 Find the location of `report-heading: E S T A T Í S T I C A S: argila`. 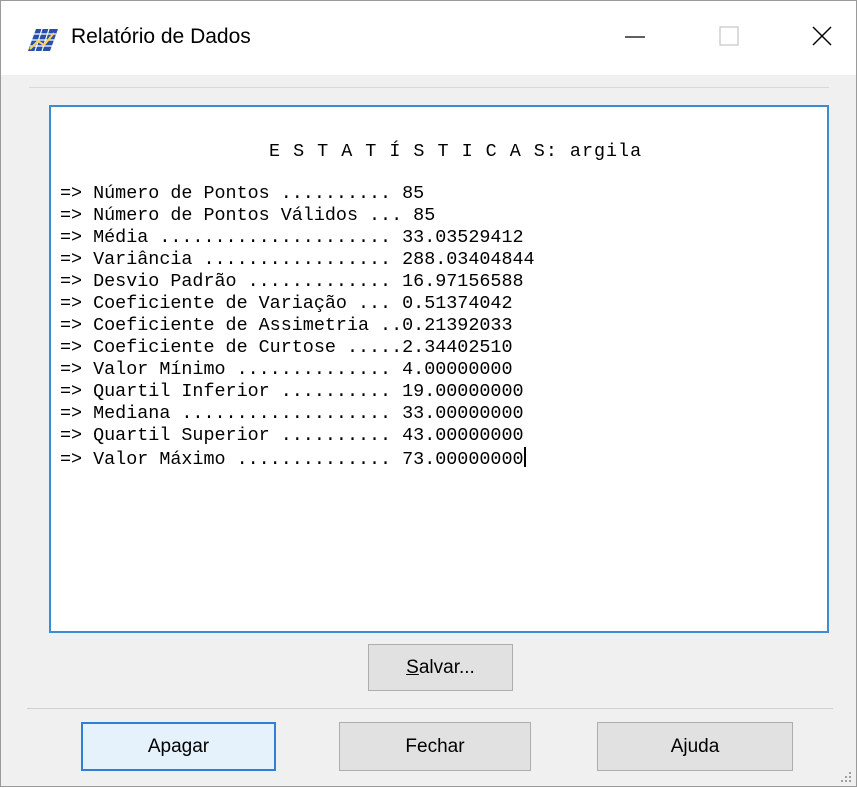

report-heading: E S T A T Í S T I C A S: argila is located at coordinates (456, 151).